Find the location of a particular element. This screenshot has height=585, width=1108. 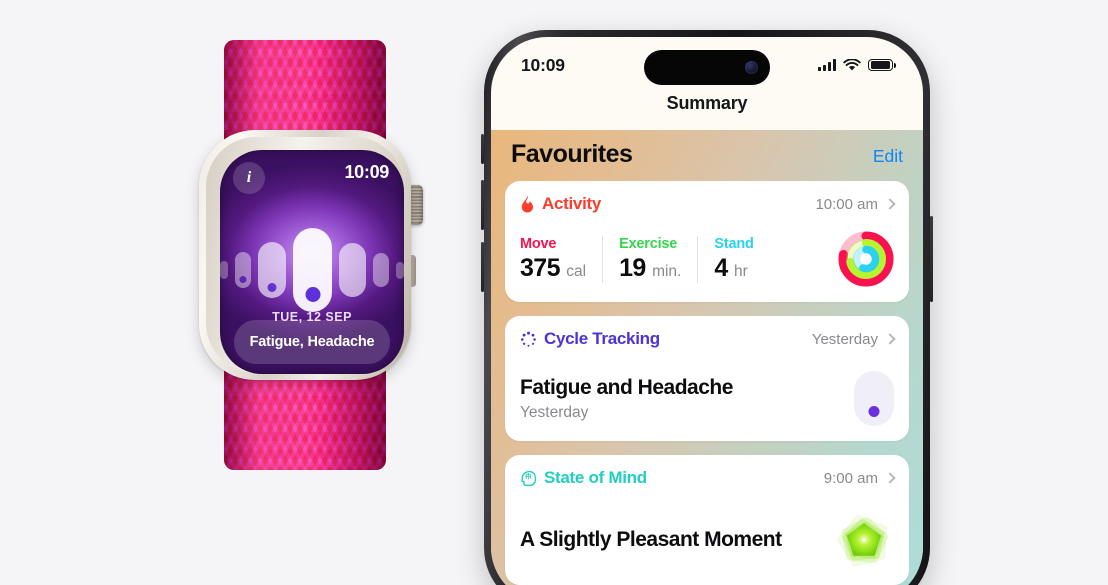

volume-down-button is located at coordinates (482, 267).